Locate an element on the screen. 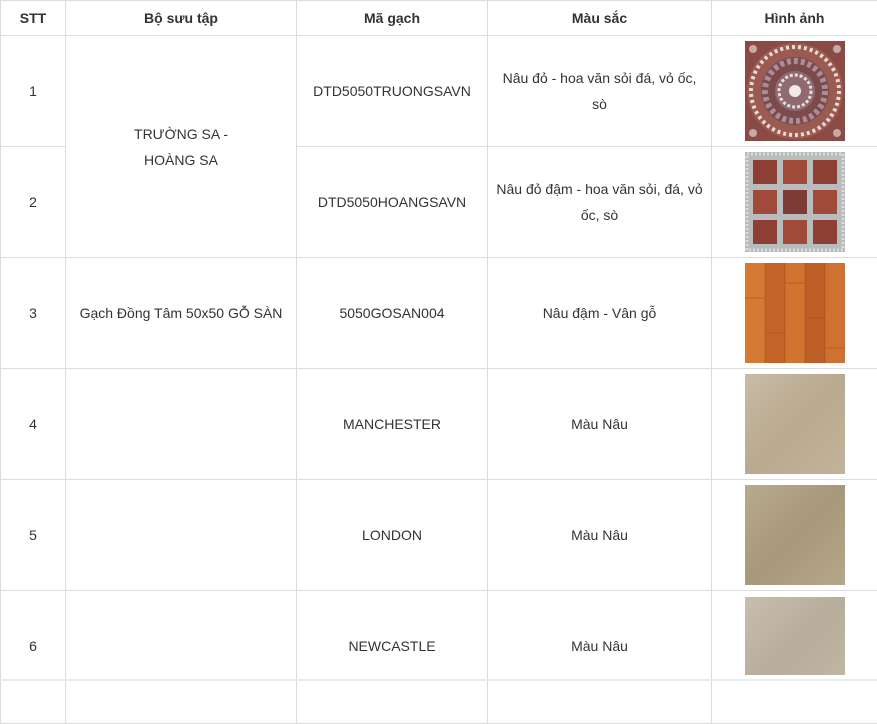 The width and height of the screenshot is (877, 724). tile-london-image is located at coordinates (795, 535).